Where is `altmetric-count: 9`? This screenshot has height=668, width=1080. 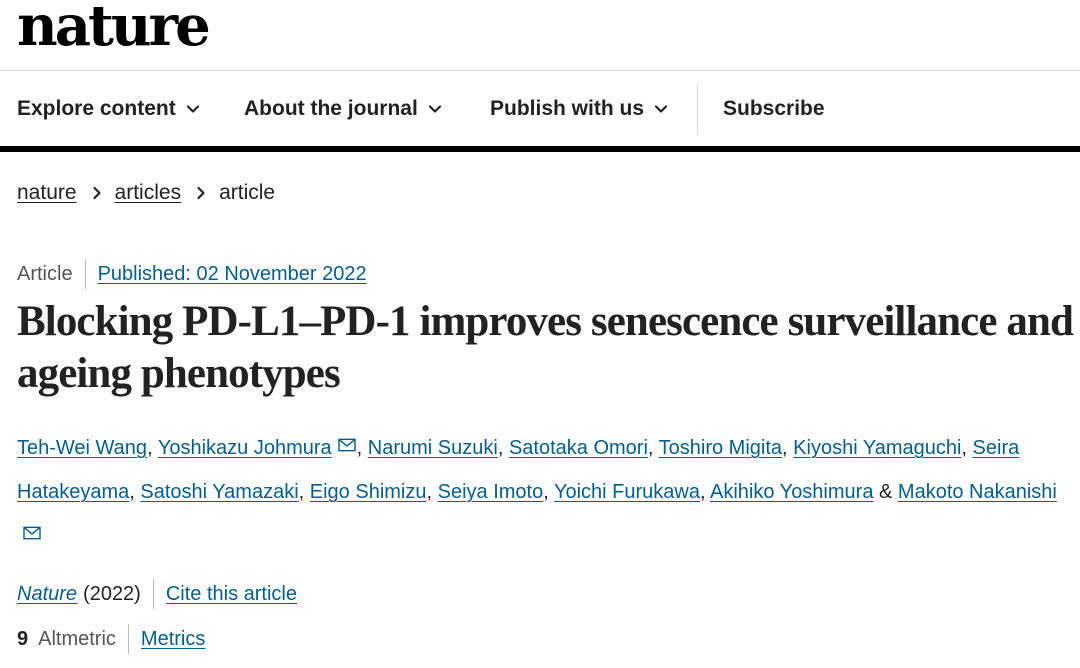 altmetric-count: 9 is located at coordinates (23, 638).